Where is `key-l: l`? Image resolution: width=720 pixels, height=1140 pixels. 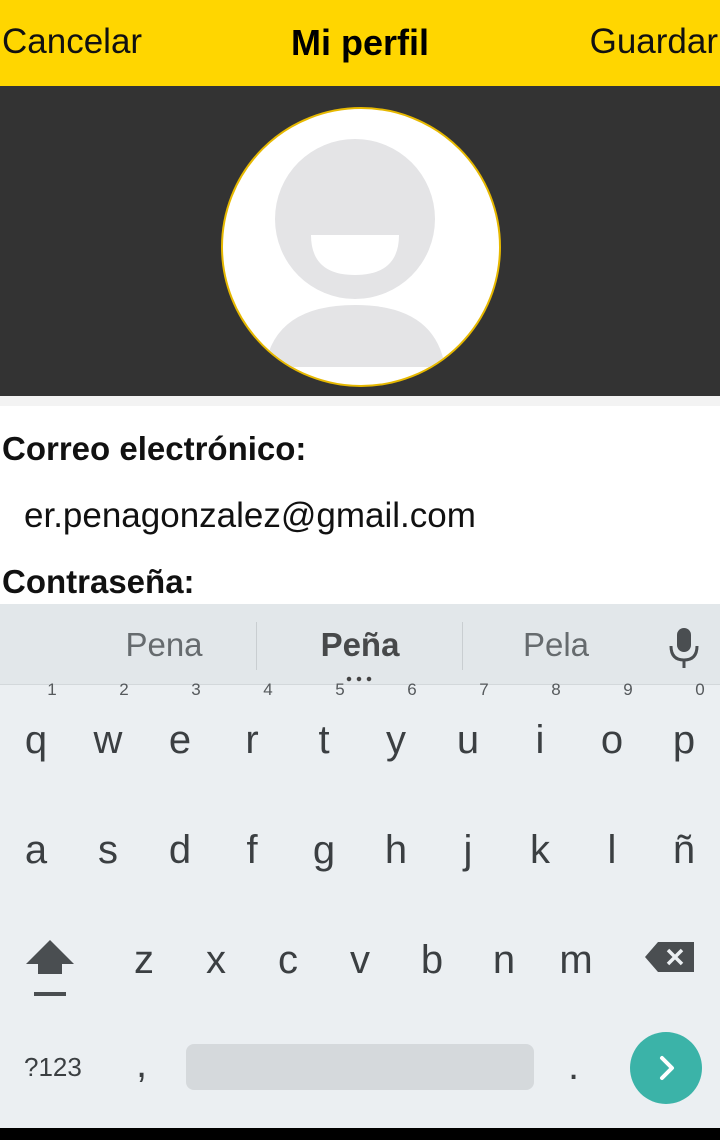
key-l: l is located at coordinates (612, 850).